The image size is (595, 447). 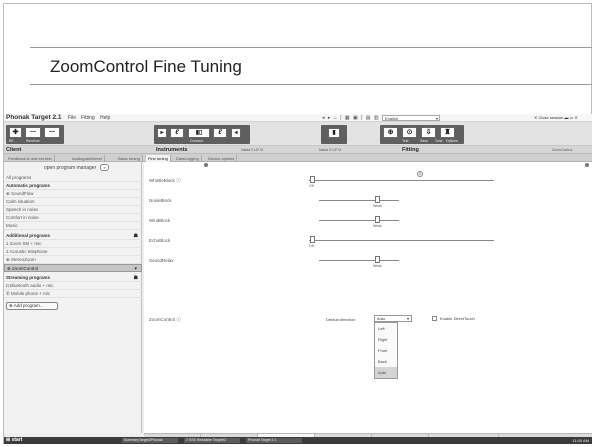 What do you see at coordinates (31, 293) in the screenshot?
I see `sidebar-item-label: Mobile phone + mic` at bounding box center [31, 293].